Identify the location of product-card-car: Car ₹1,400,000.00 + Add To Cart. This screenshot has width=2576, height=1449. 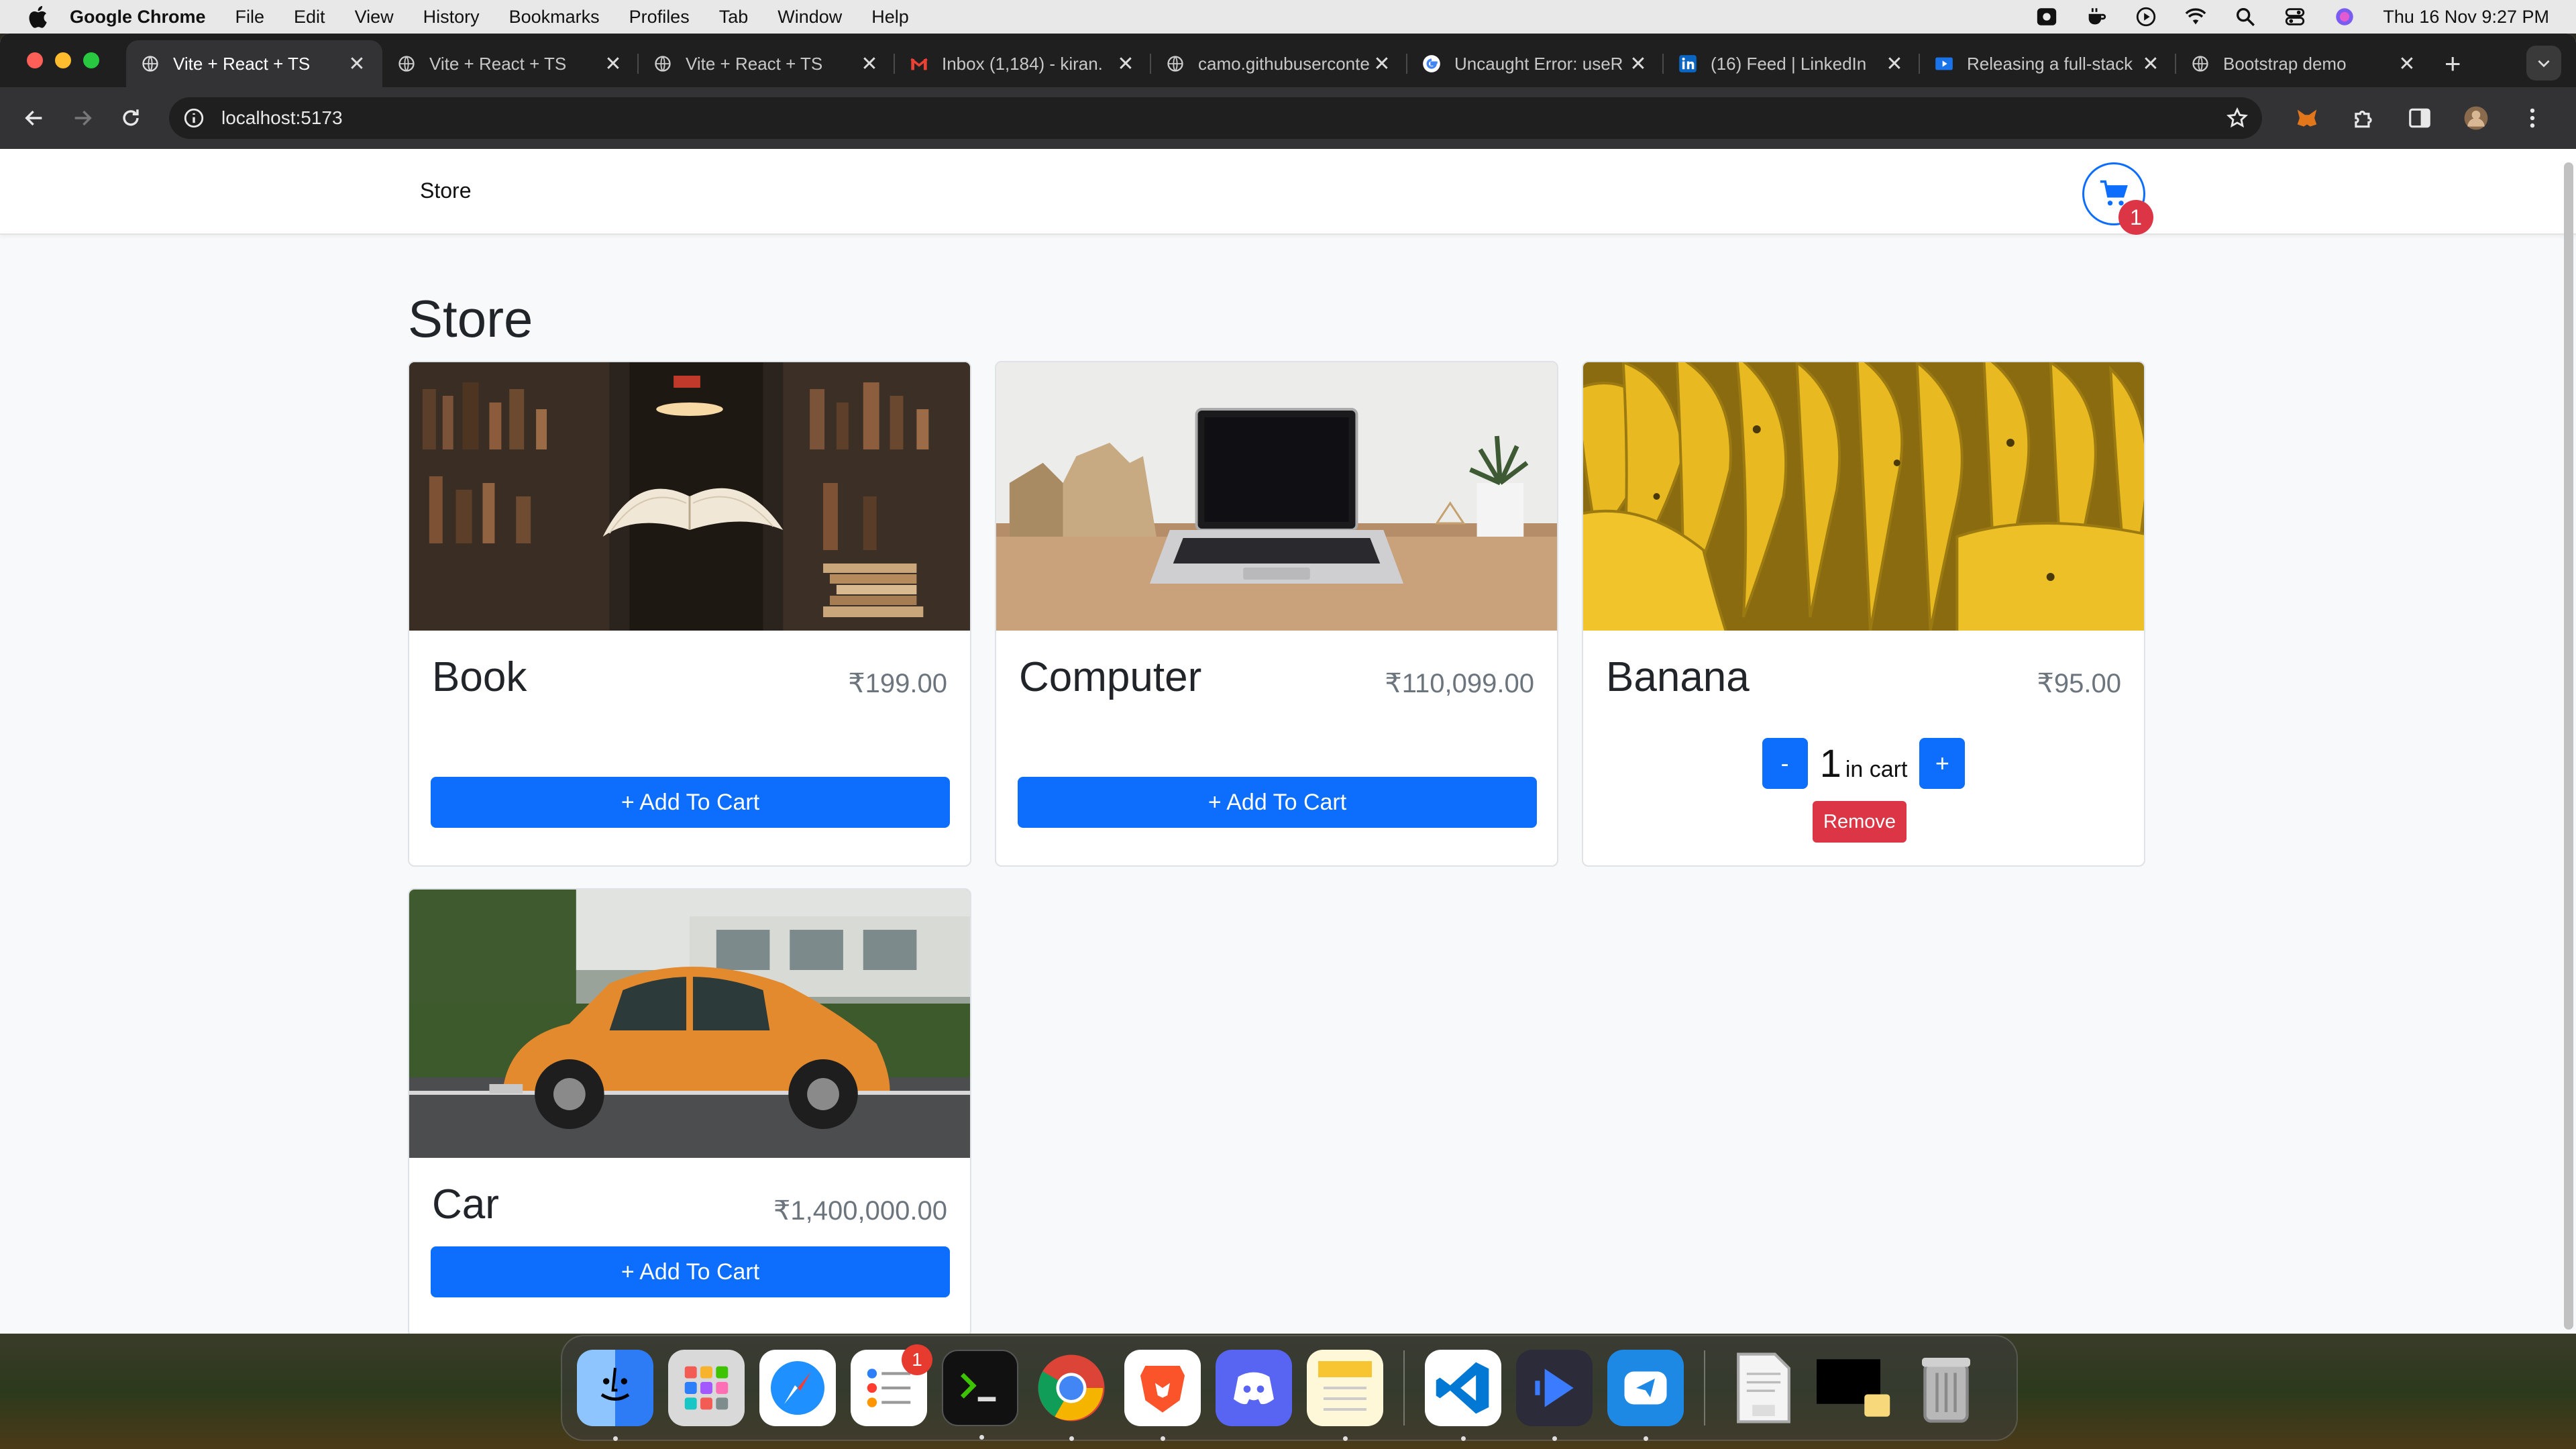
(689, 1111).